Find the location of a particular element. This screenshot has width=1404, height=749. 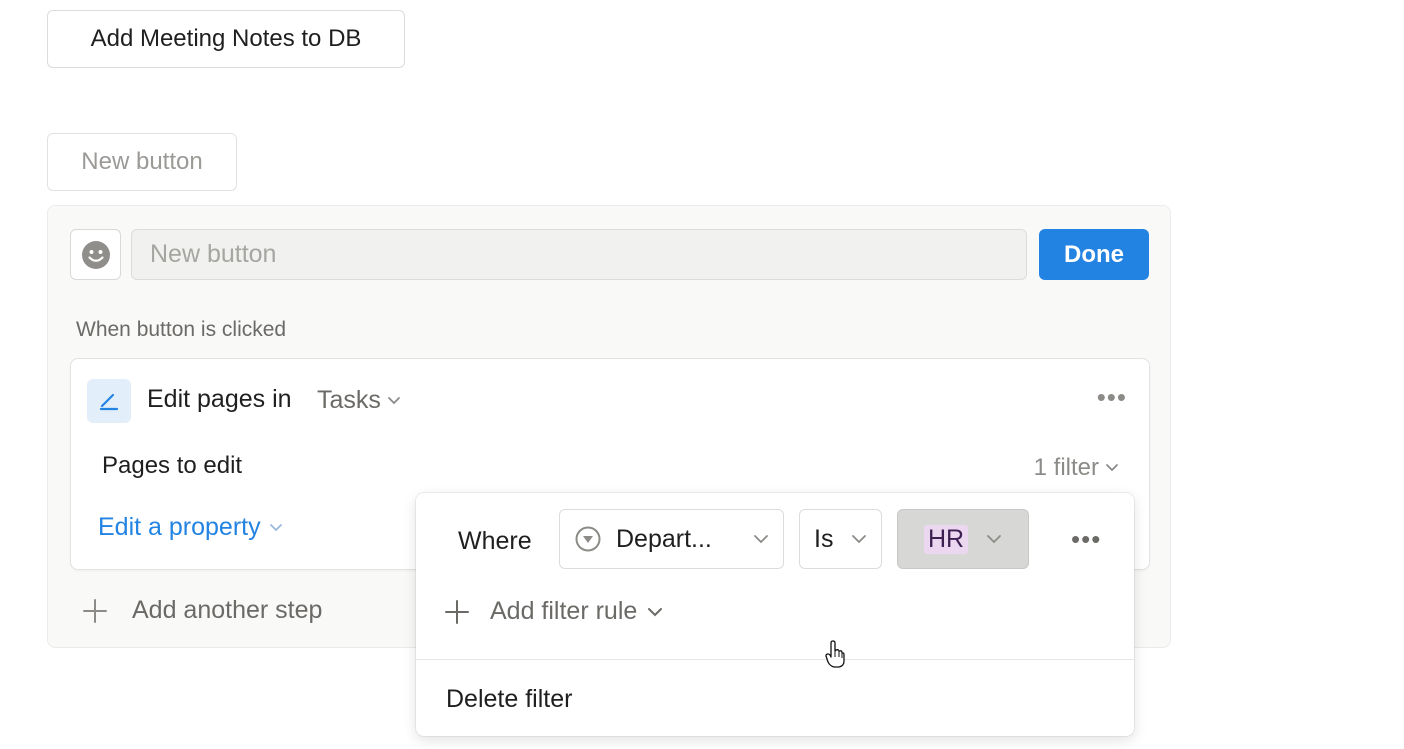

where-label: Where is located at coordinates (495, 541).